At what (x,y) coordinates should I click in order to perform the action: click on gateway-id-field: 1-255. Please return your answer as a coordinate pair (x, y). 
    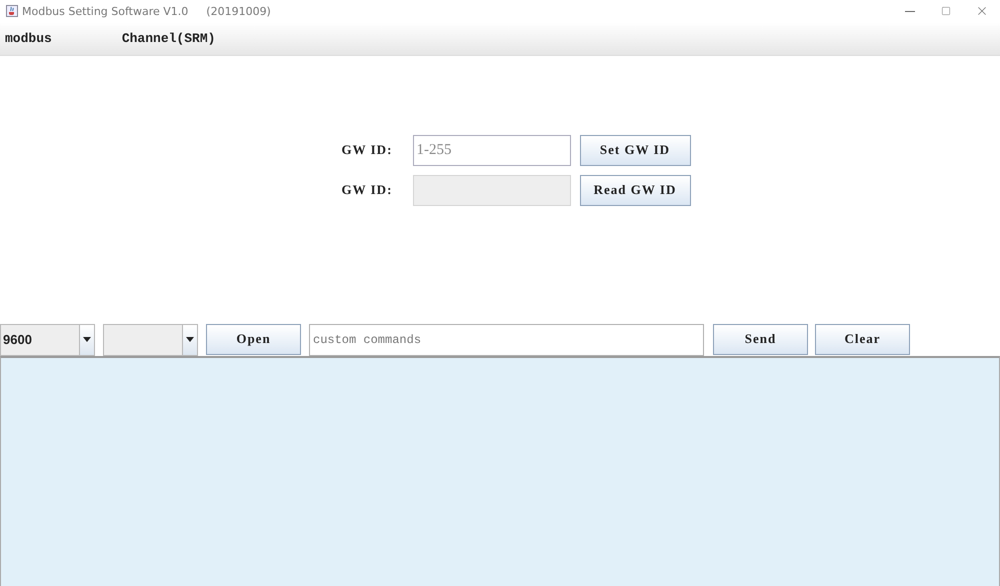
    Looking at the image, I should click on (491, 150).